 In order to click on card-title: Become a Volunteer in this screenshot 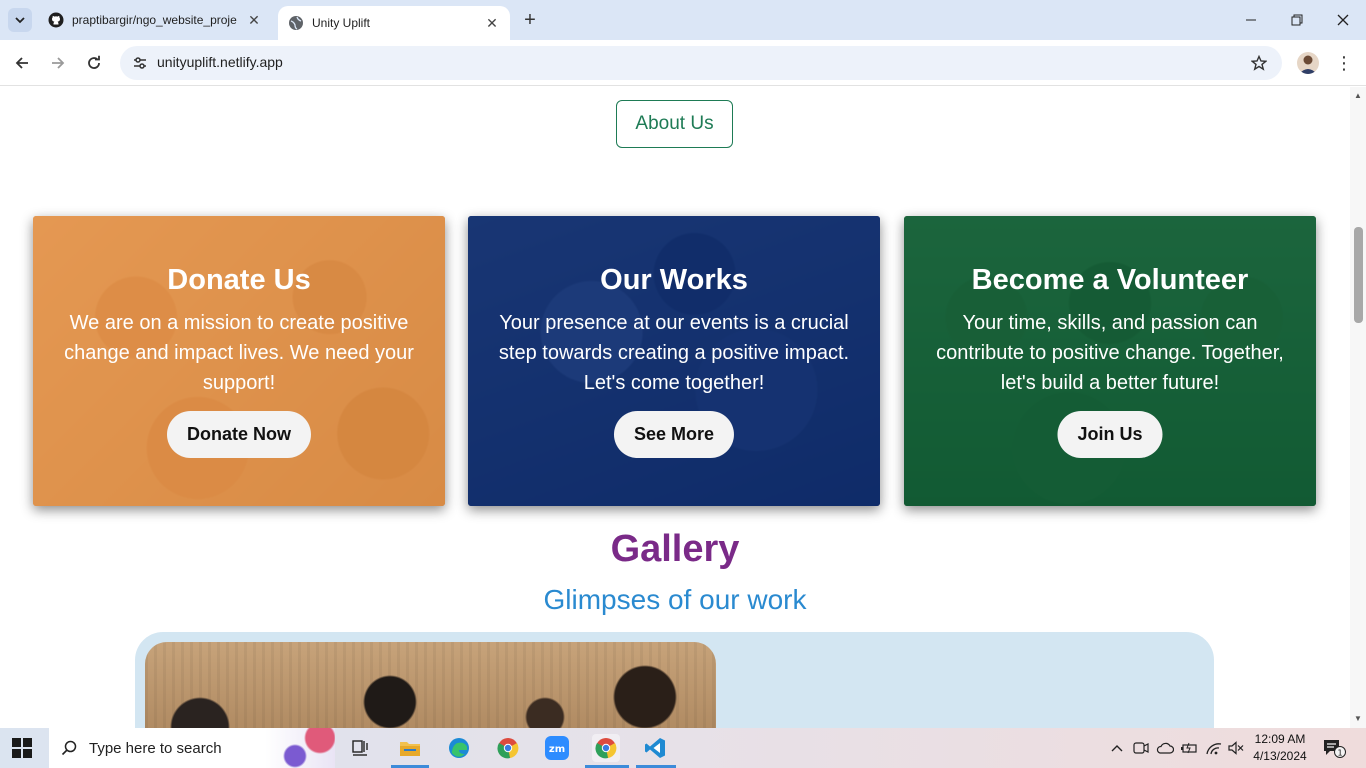, I will do `click(1110, 280)`.